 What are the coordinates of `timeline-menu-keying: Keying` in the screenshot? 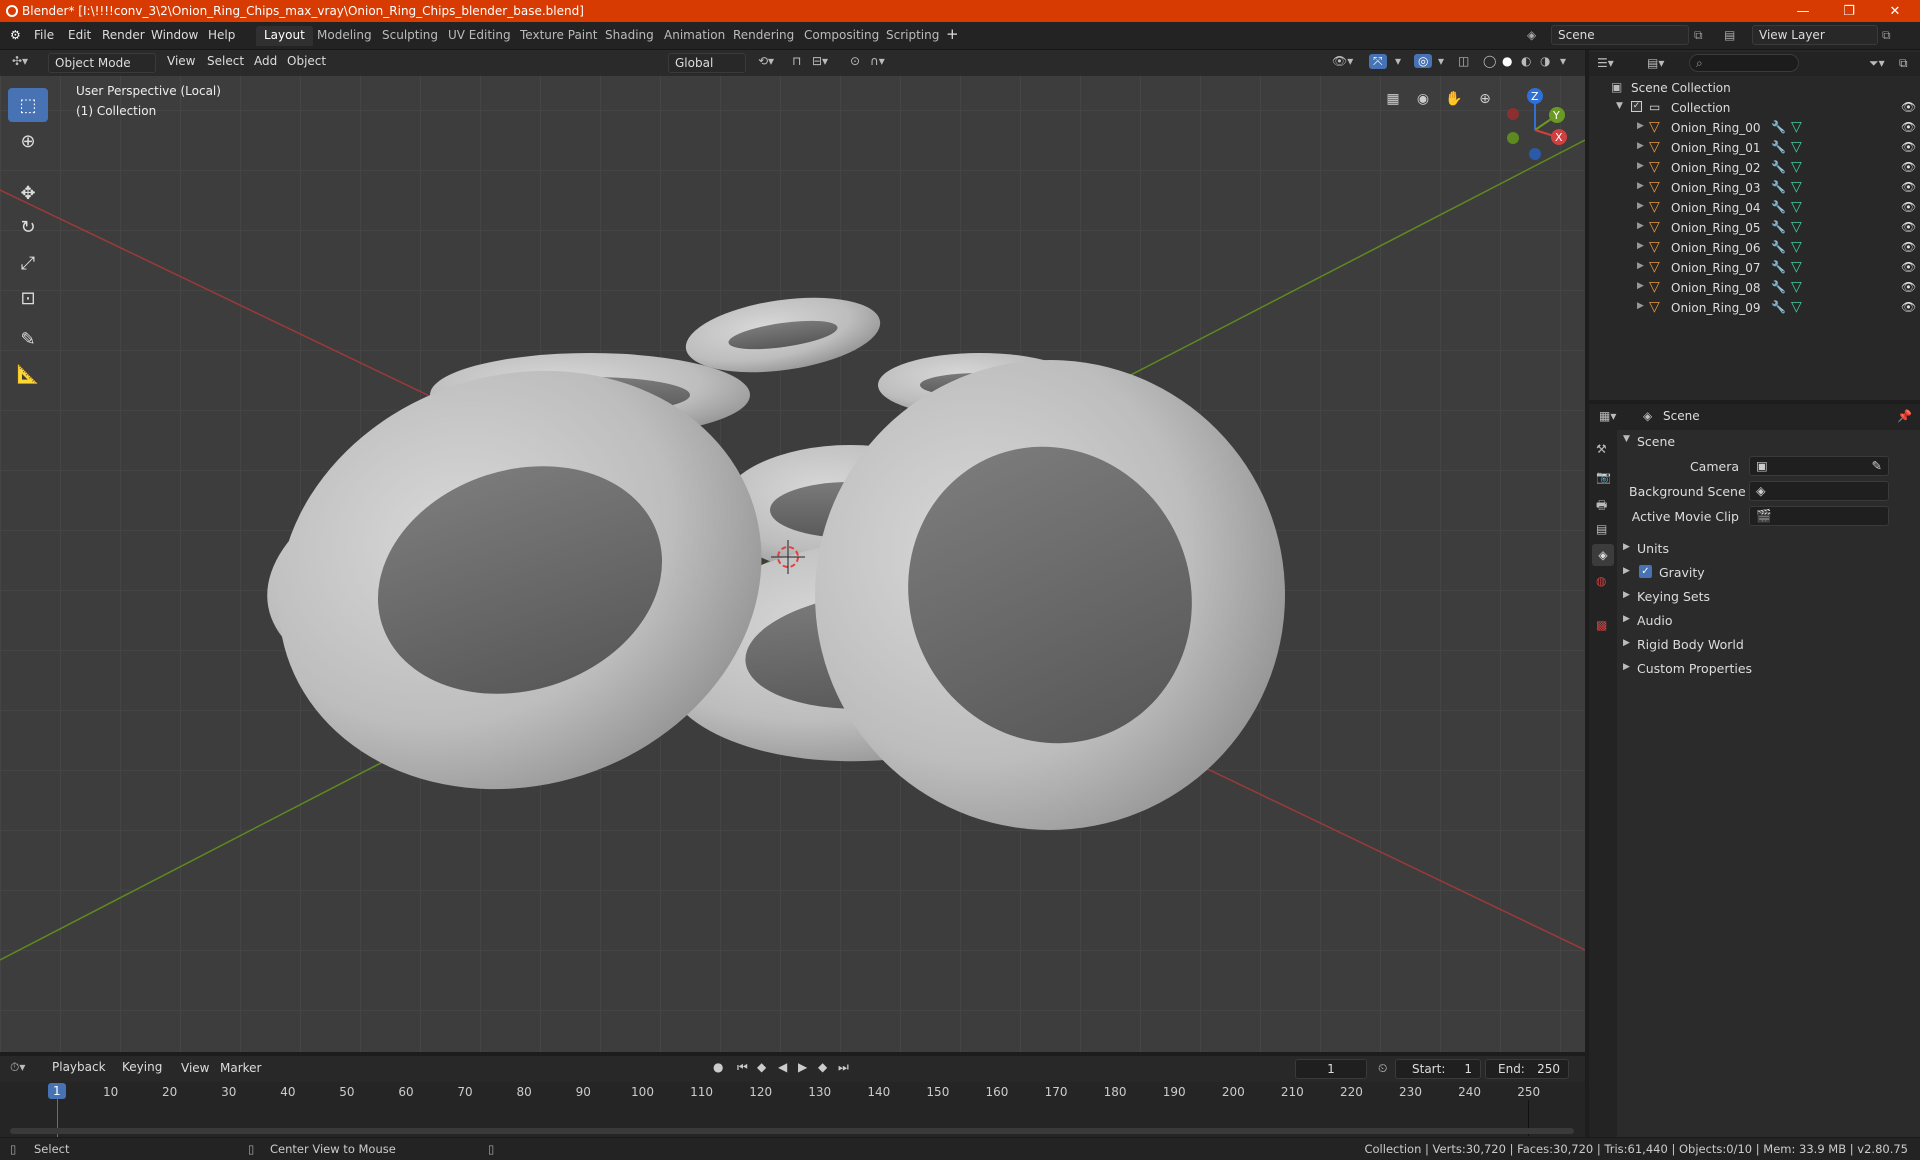 It's located at (145, 1068).